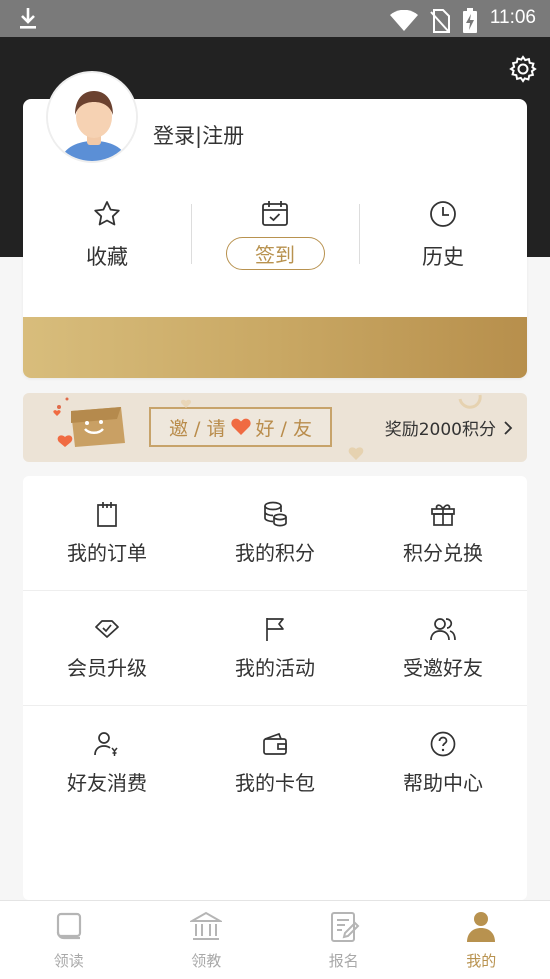  What do you see at coordinates (443, 257) in the screenshot?
I see `history-label: 历史` at bounding box center [443, 257].